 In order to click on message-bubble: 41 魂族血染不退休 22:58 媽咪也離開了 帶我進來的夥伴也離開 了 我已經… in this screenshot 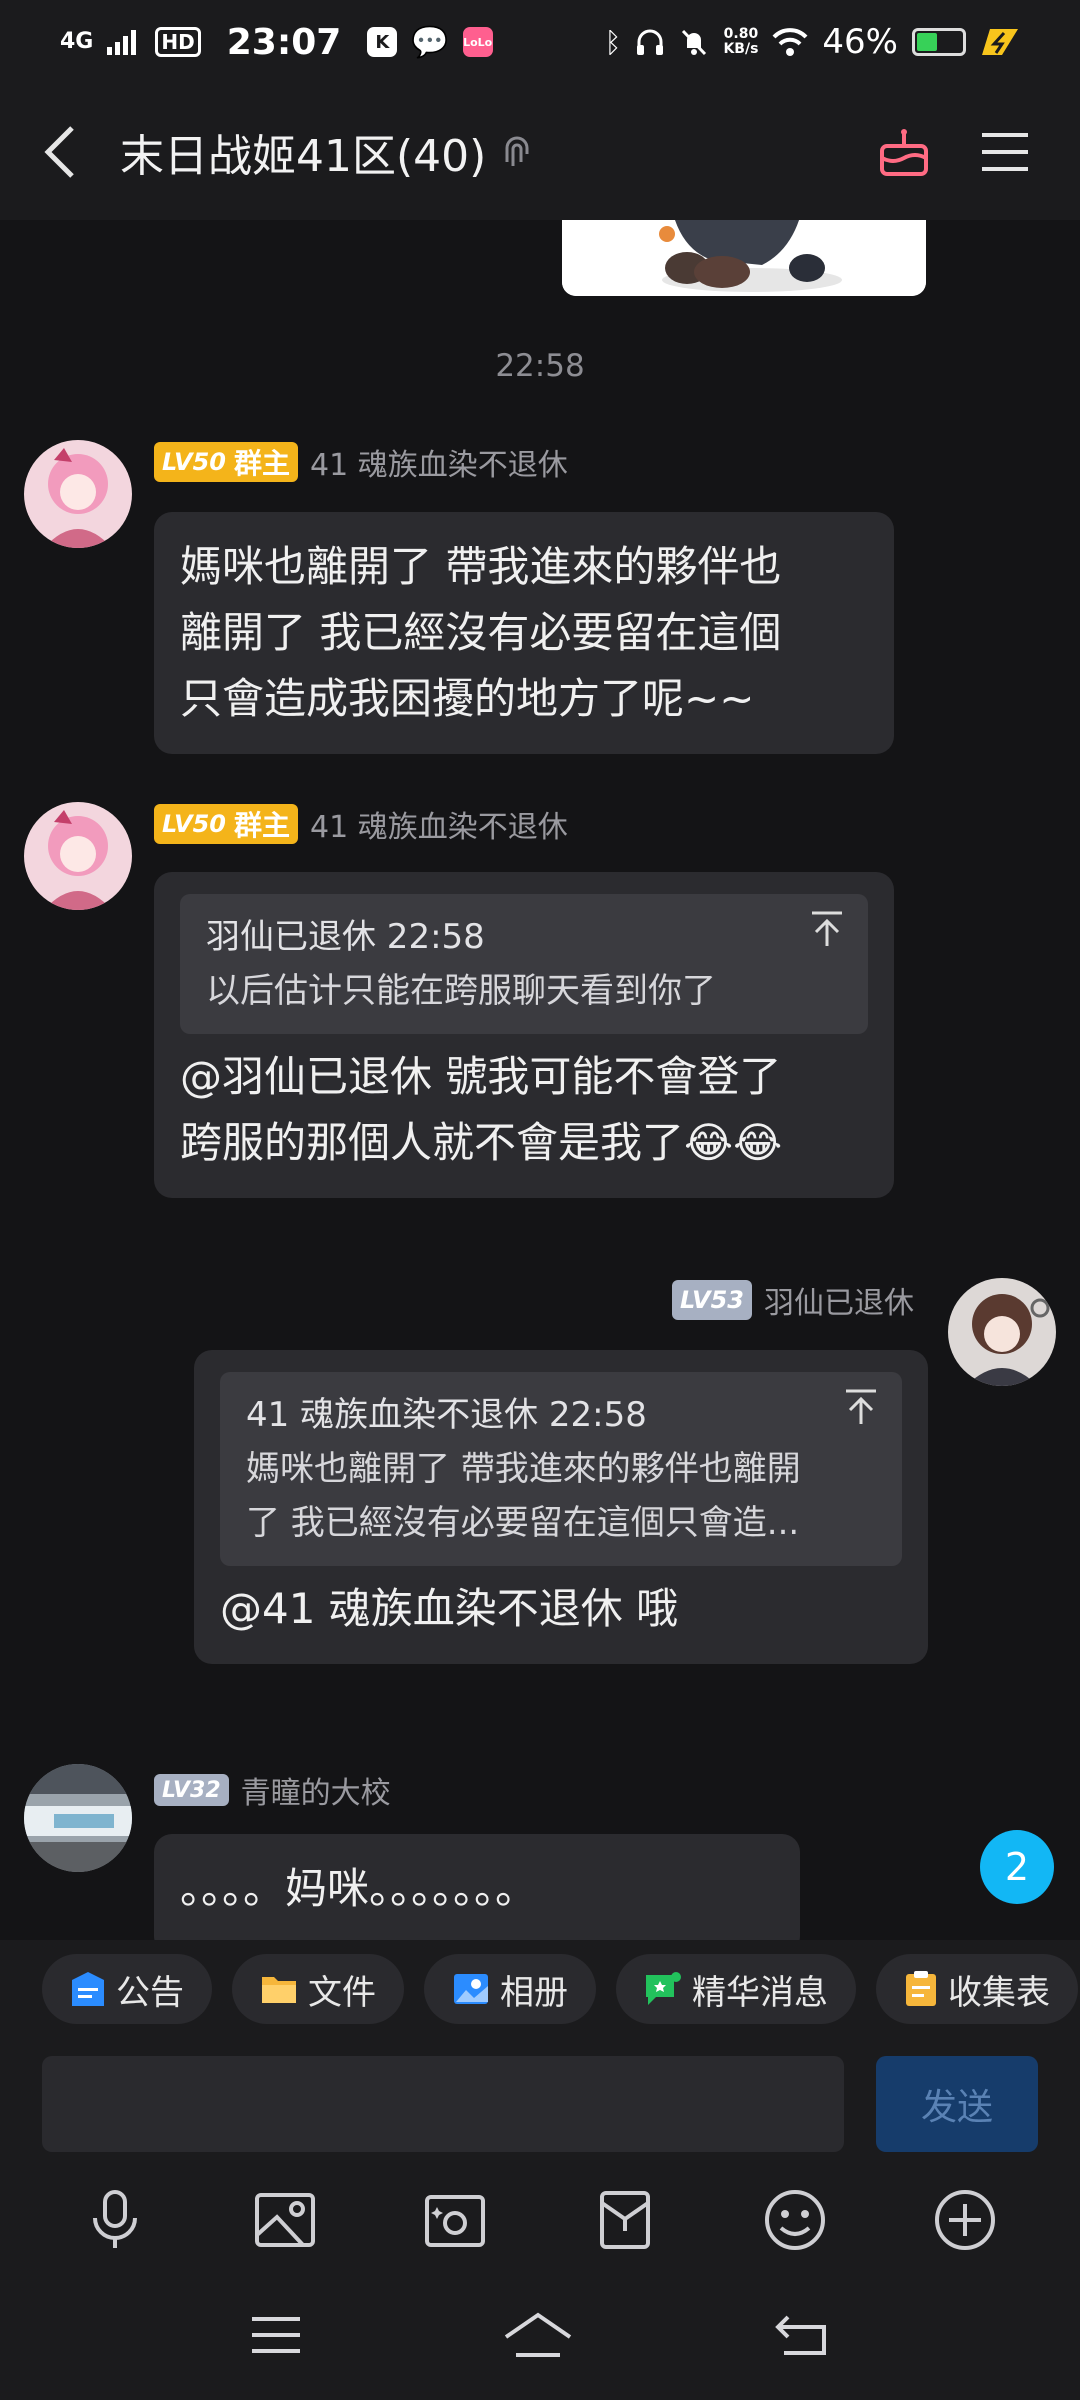, I will do `click(561, 1507)`.